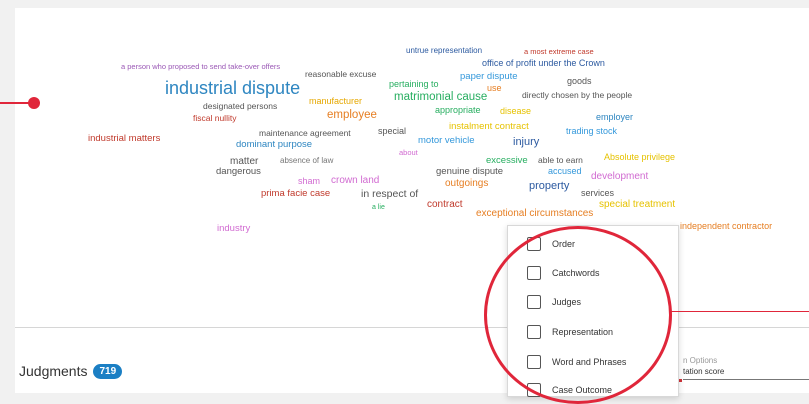 This screenshot has height=404, width=809. I want to click on cloud-word: services, so click(597, 193).